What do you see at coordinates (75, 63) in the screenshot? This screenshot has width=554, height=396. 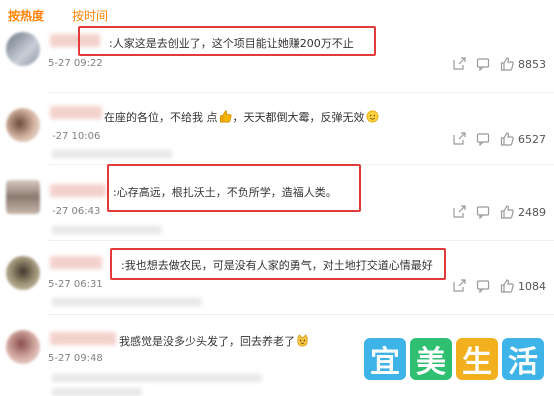 I see `comment-time: 5-27 09:22` at bounding box center [75, 63].